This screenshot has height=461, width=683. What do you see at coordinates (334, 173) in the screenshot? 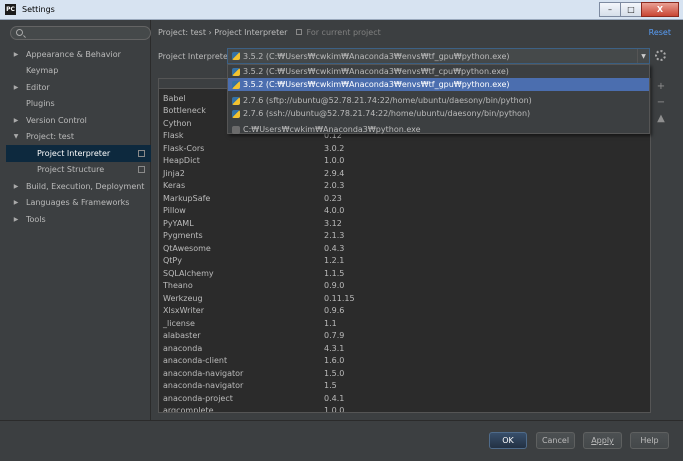
I see `package-version: 2.9.4` at bounding box center [334, 173].